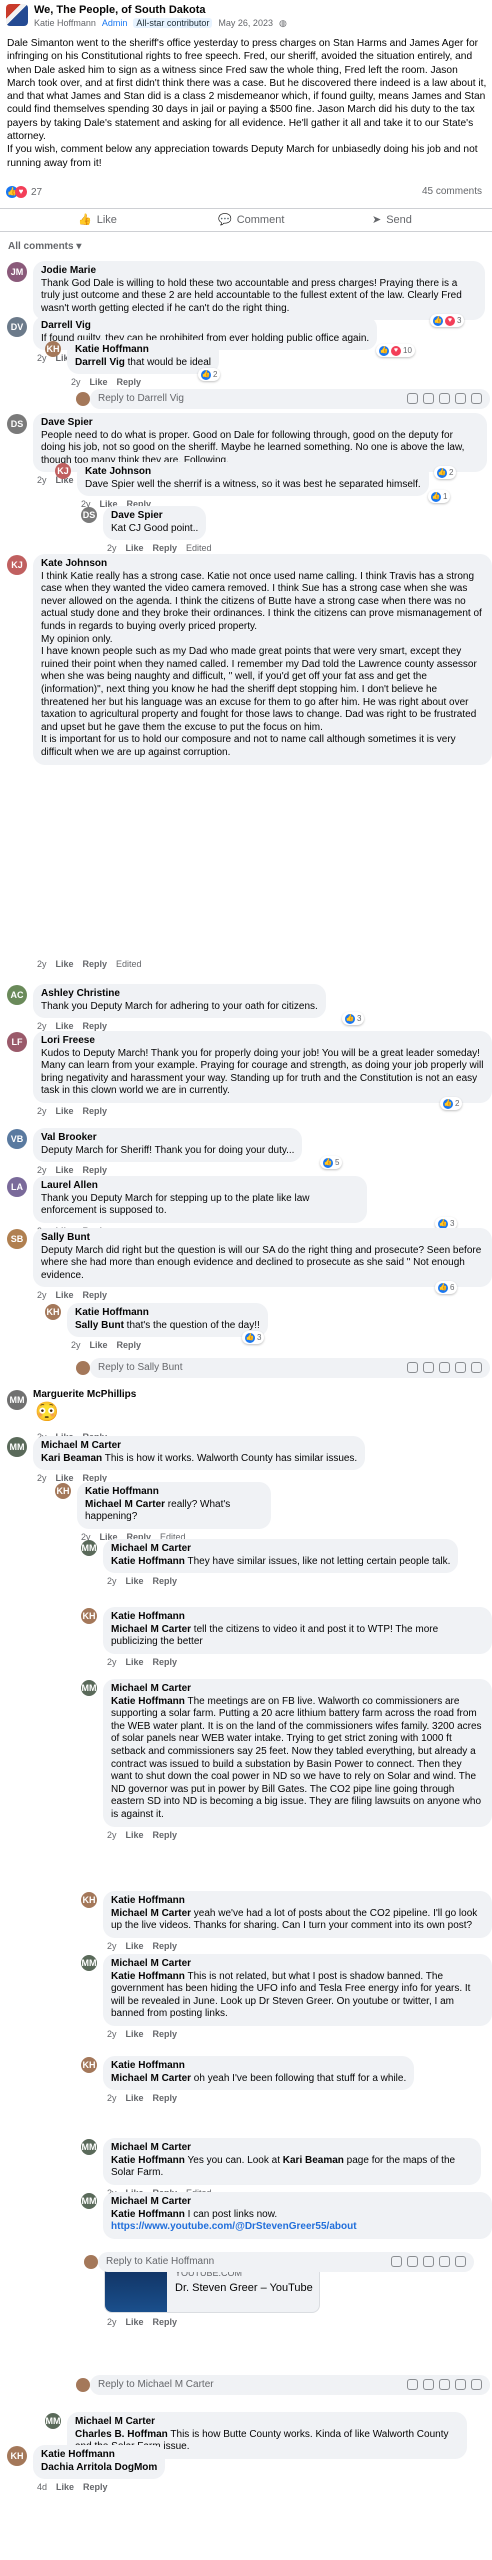 The image size is (492, 2560). What do you see at coordinates (84, 1395) in the screenshot?
I see `comment-author: Marguerite McPhillips` at bounding box center [84, 1395].